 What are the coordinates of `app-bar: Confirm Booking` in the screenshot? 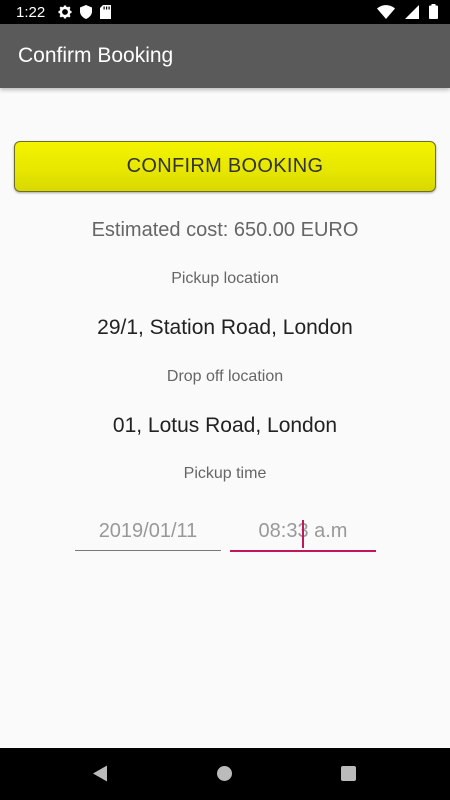 It's located at (225, 56).